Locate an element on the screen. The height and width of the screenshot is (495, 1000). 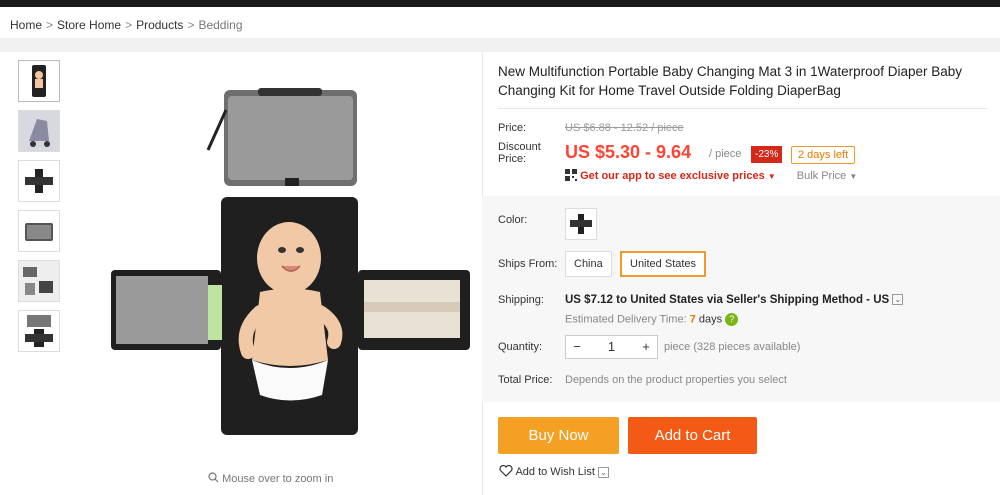
wish-list-link: Add to Wish List is located at coordinates (554, 472).